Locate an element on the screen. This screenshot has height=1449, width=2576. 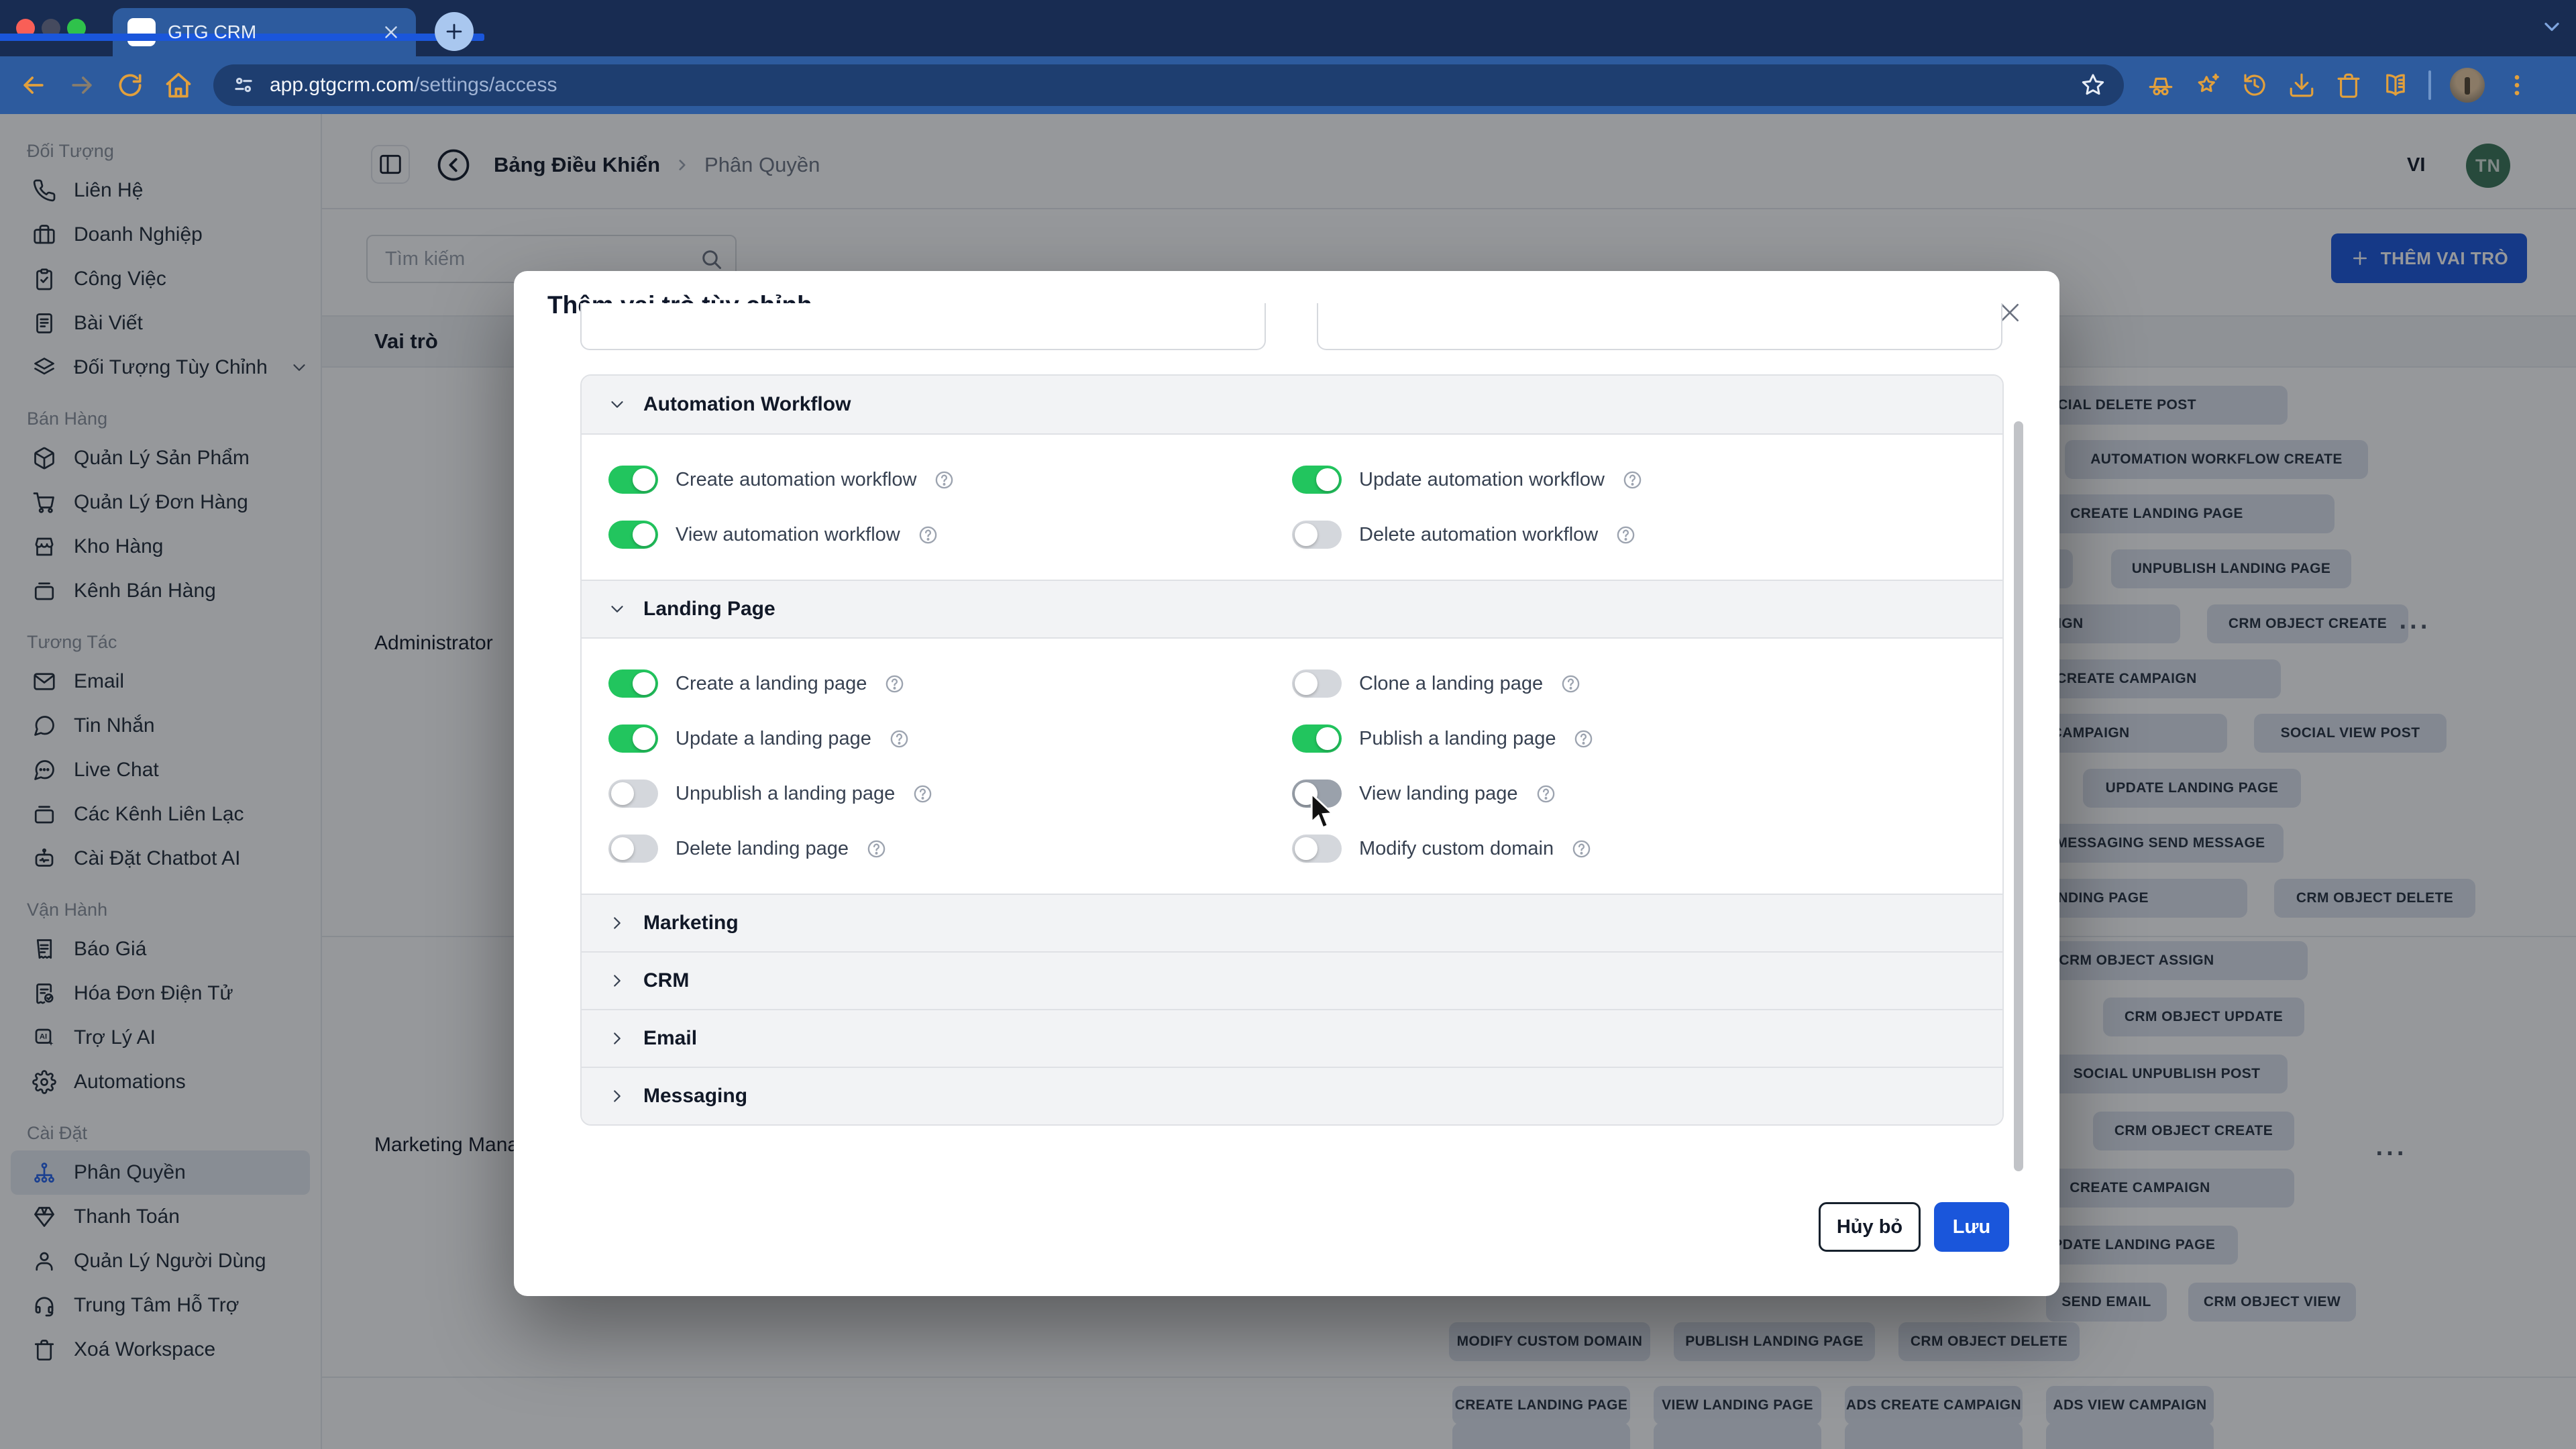
permission-toggle-row-update-automation-workflow: Update automation workflow is located at coordinates (1634, 479).